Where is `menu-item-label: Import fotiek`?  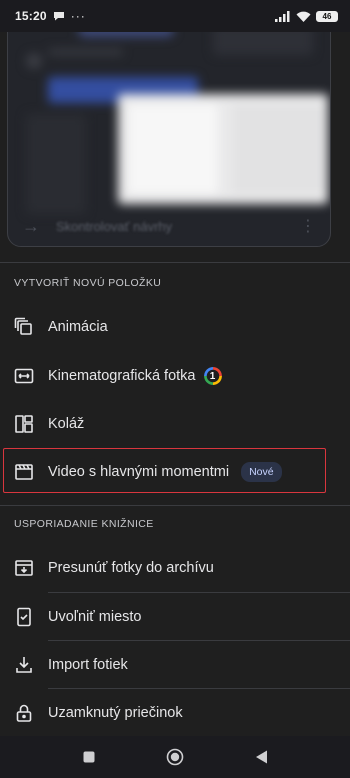 menu-item-label: Import fotiek is located at coordinates (88, 665).